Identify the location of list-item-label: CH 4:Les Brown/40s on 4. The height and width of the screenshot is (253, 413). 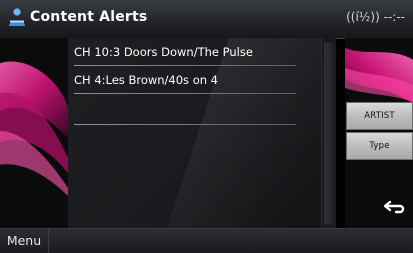
(146, 80).